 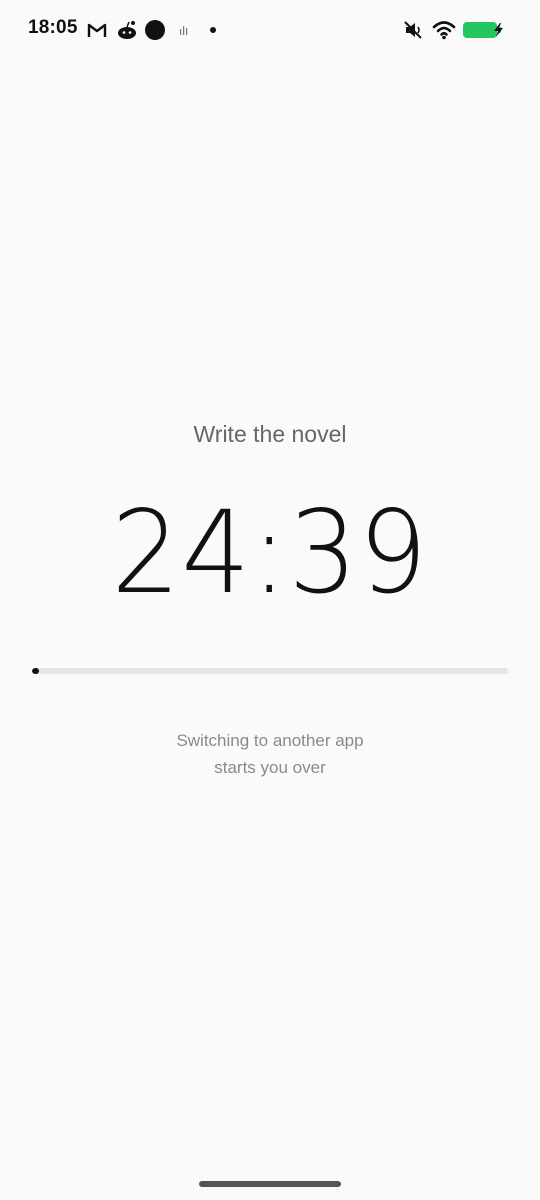 I want to click on reddit-icon, so click(x=127, y=30).